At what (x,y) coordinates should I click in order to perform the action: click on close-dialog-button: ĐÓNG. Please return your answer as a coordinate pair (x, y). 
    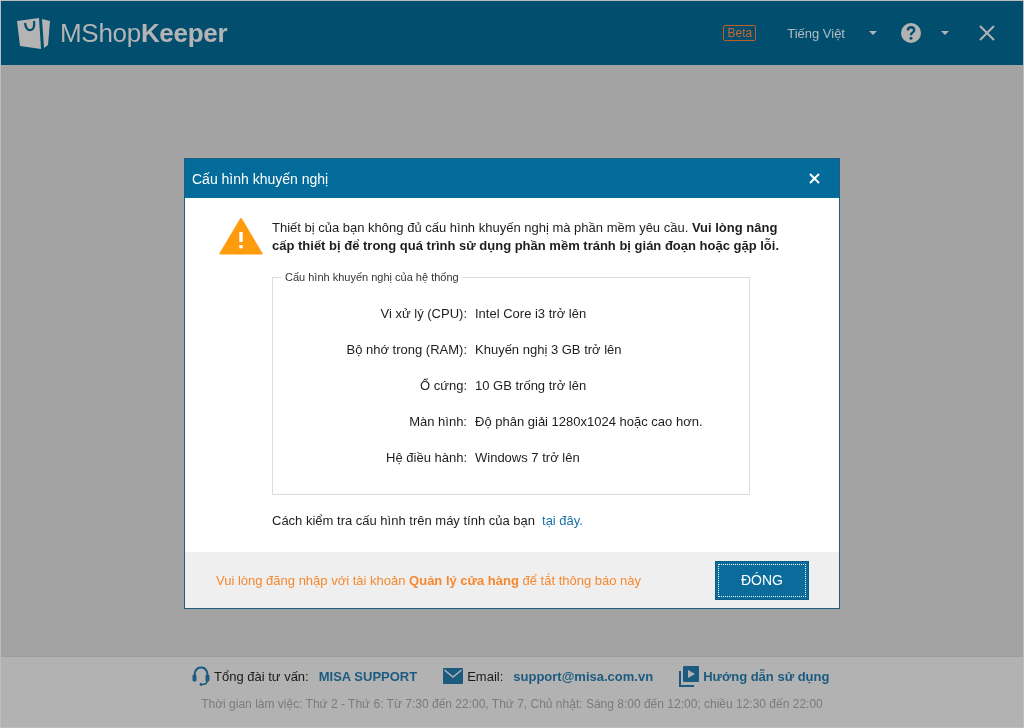
    Looking at the image, I should click on (762, 580).